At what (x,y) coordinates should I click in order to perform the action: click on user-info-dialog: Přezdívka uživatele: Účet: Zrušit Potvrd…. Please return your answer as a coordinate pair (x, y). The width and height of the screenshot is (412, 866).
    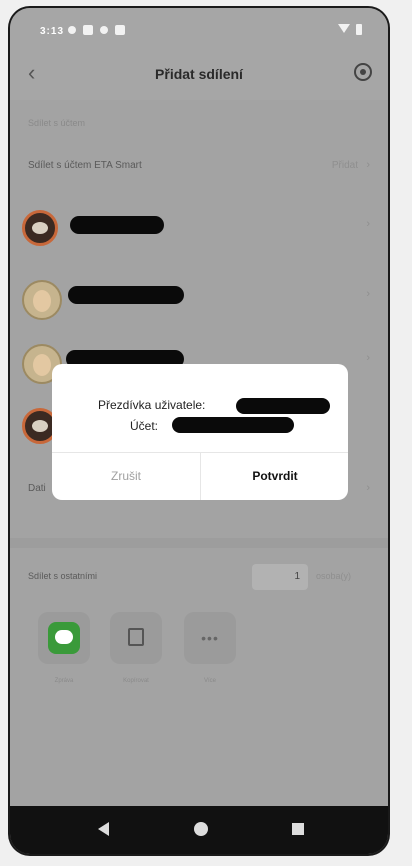
    Looking at the image, I should click on (200, 432).